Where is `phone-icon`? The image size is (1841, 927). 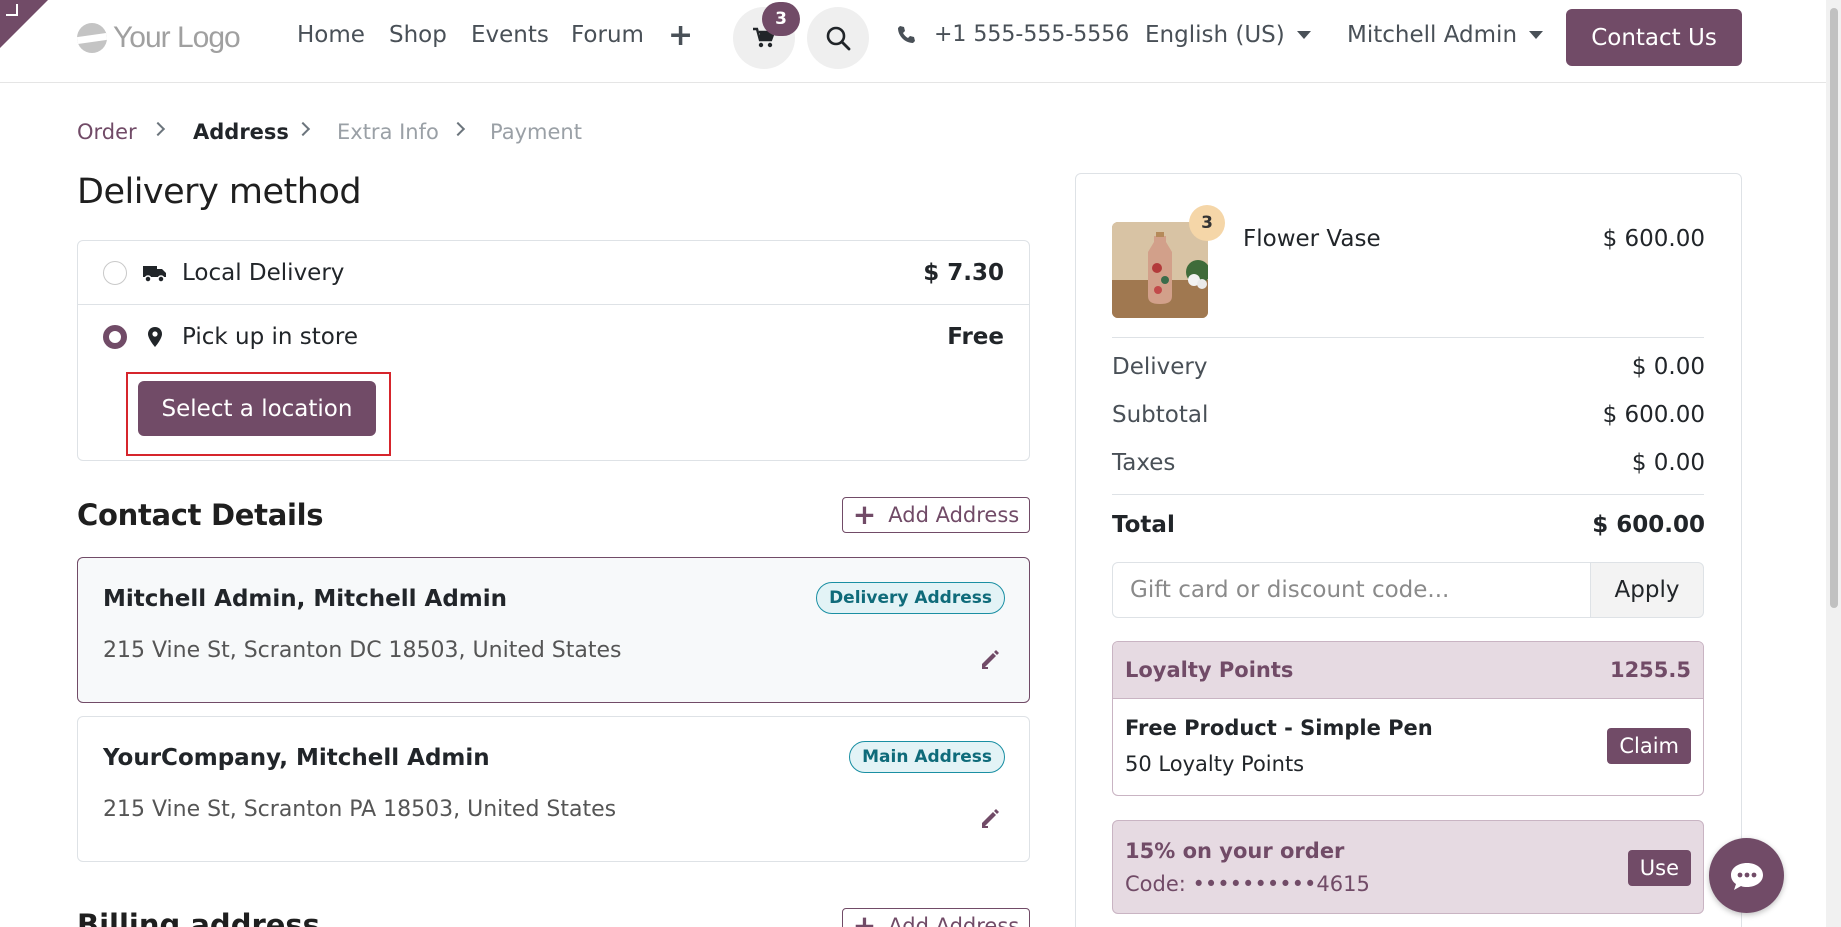
phone-icon is located at coordinates (906, 34).